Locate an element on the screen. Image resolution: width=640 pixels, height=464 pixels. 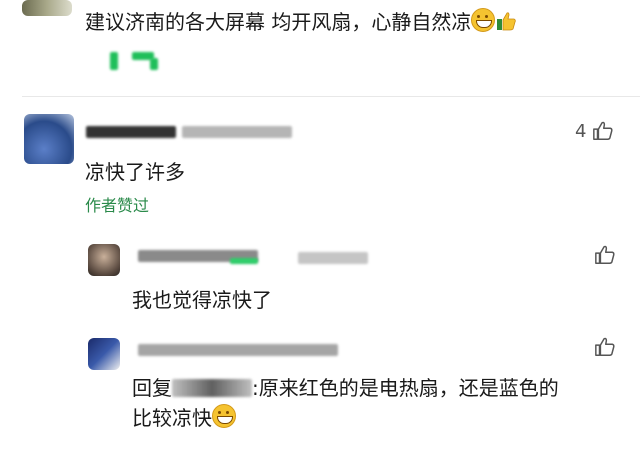
reply2-line1: 回复 :原来红色的是电热扇，还是蓝色的 is located at coordinates (345, 386).